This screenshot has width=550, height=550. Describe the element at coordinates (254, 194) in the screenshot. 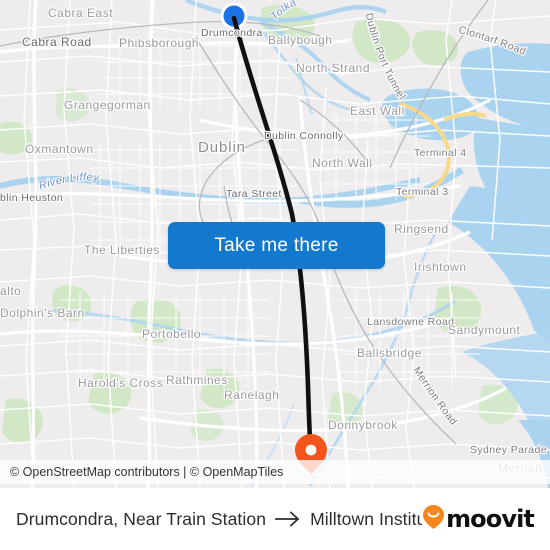

I see `map-label: Tara Street` at that location.